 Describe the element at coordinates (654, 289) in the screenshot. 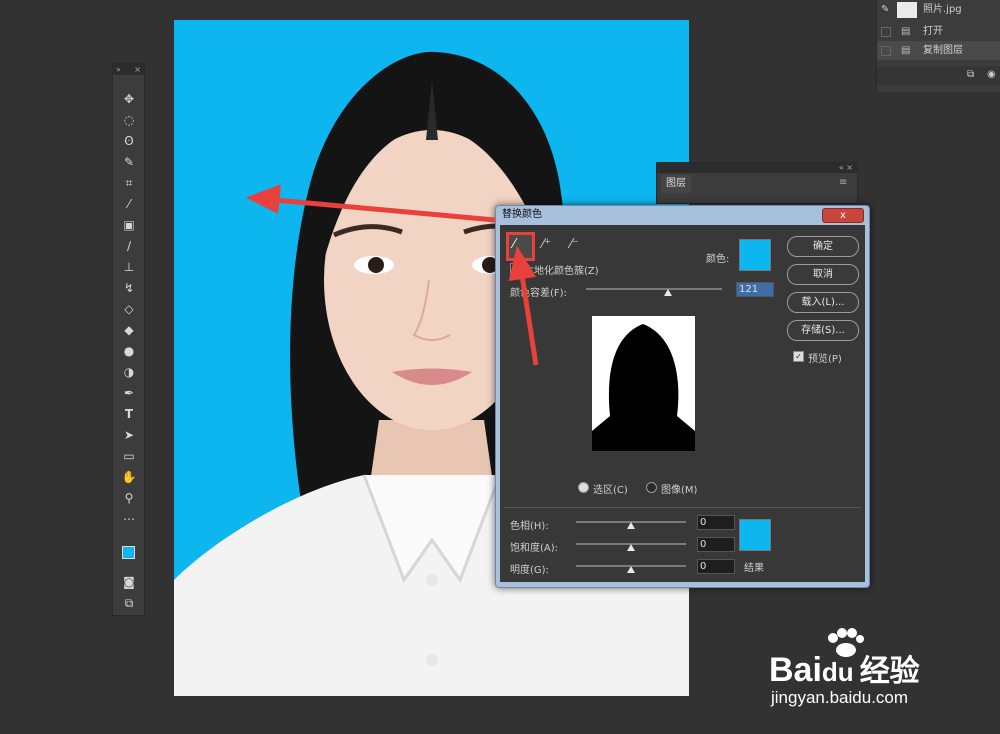

I see `fuzziness-slider-track` at that location.